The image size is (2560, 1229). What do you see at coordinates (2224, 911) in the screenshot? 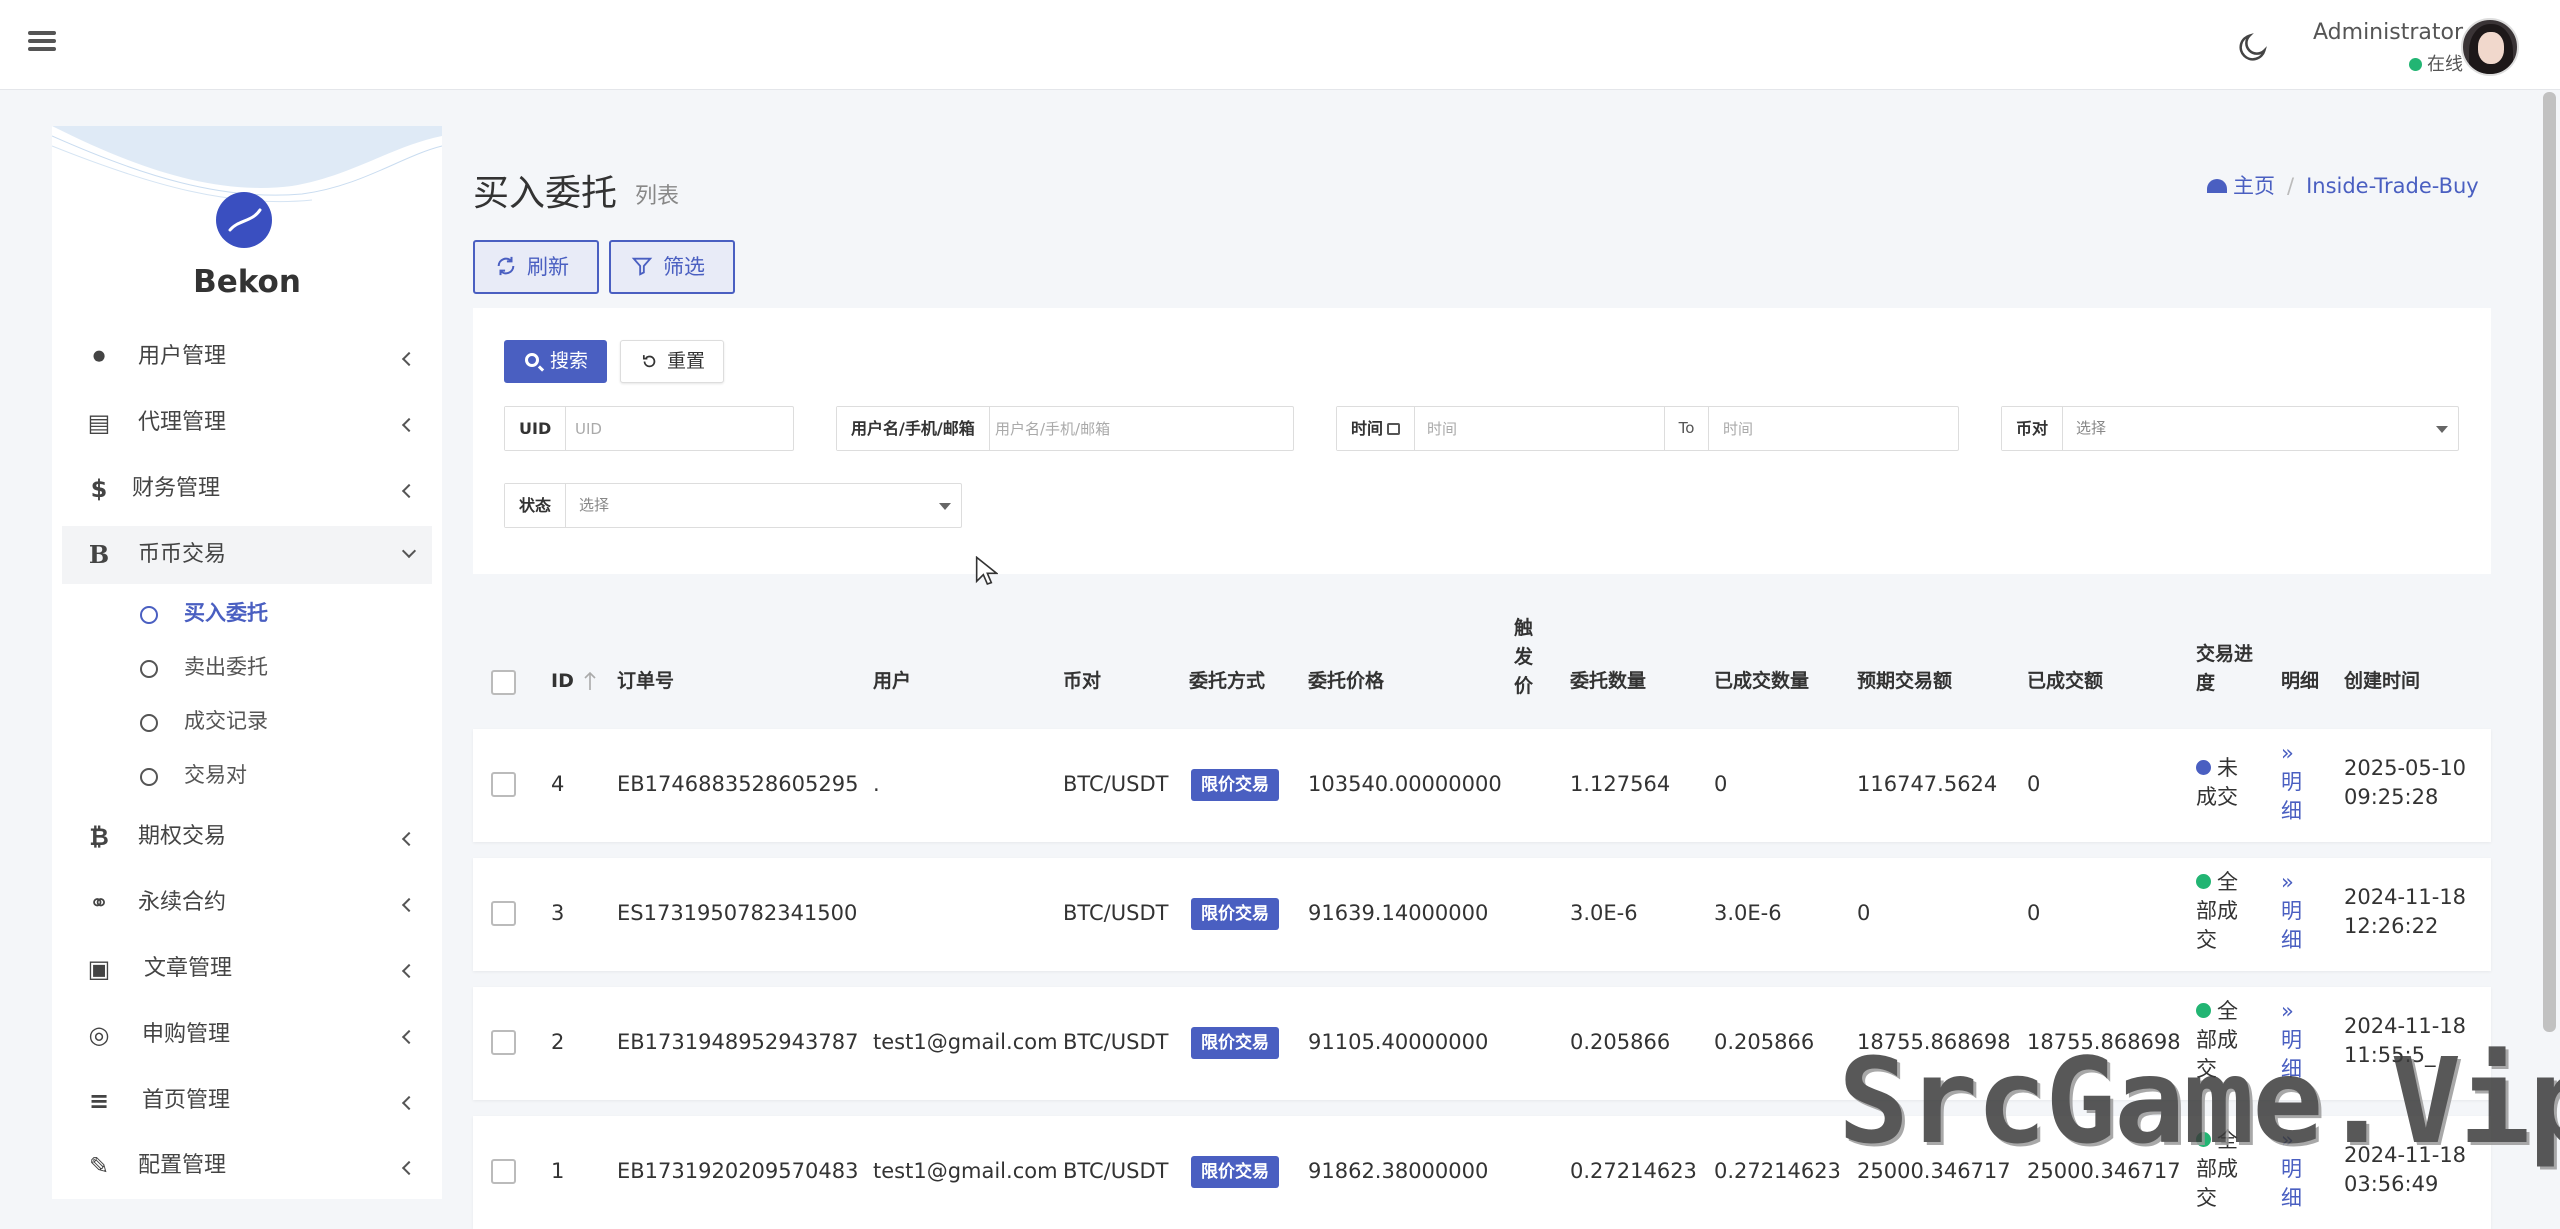
I see `progress-status: 全部成交` at bounding box center [2224, 911].